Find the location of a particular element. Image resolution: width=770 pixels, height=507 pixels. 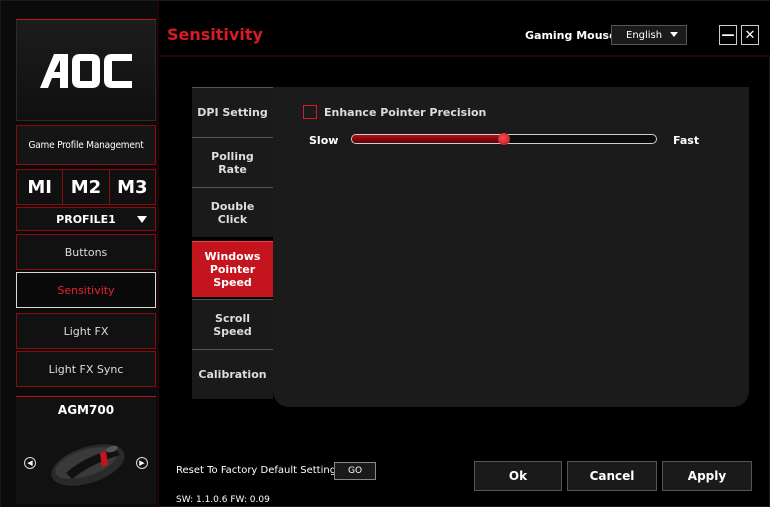

ok-label: Ok is located at coordinates (518, 476).